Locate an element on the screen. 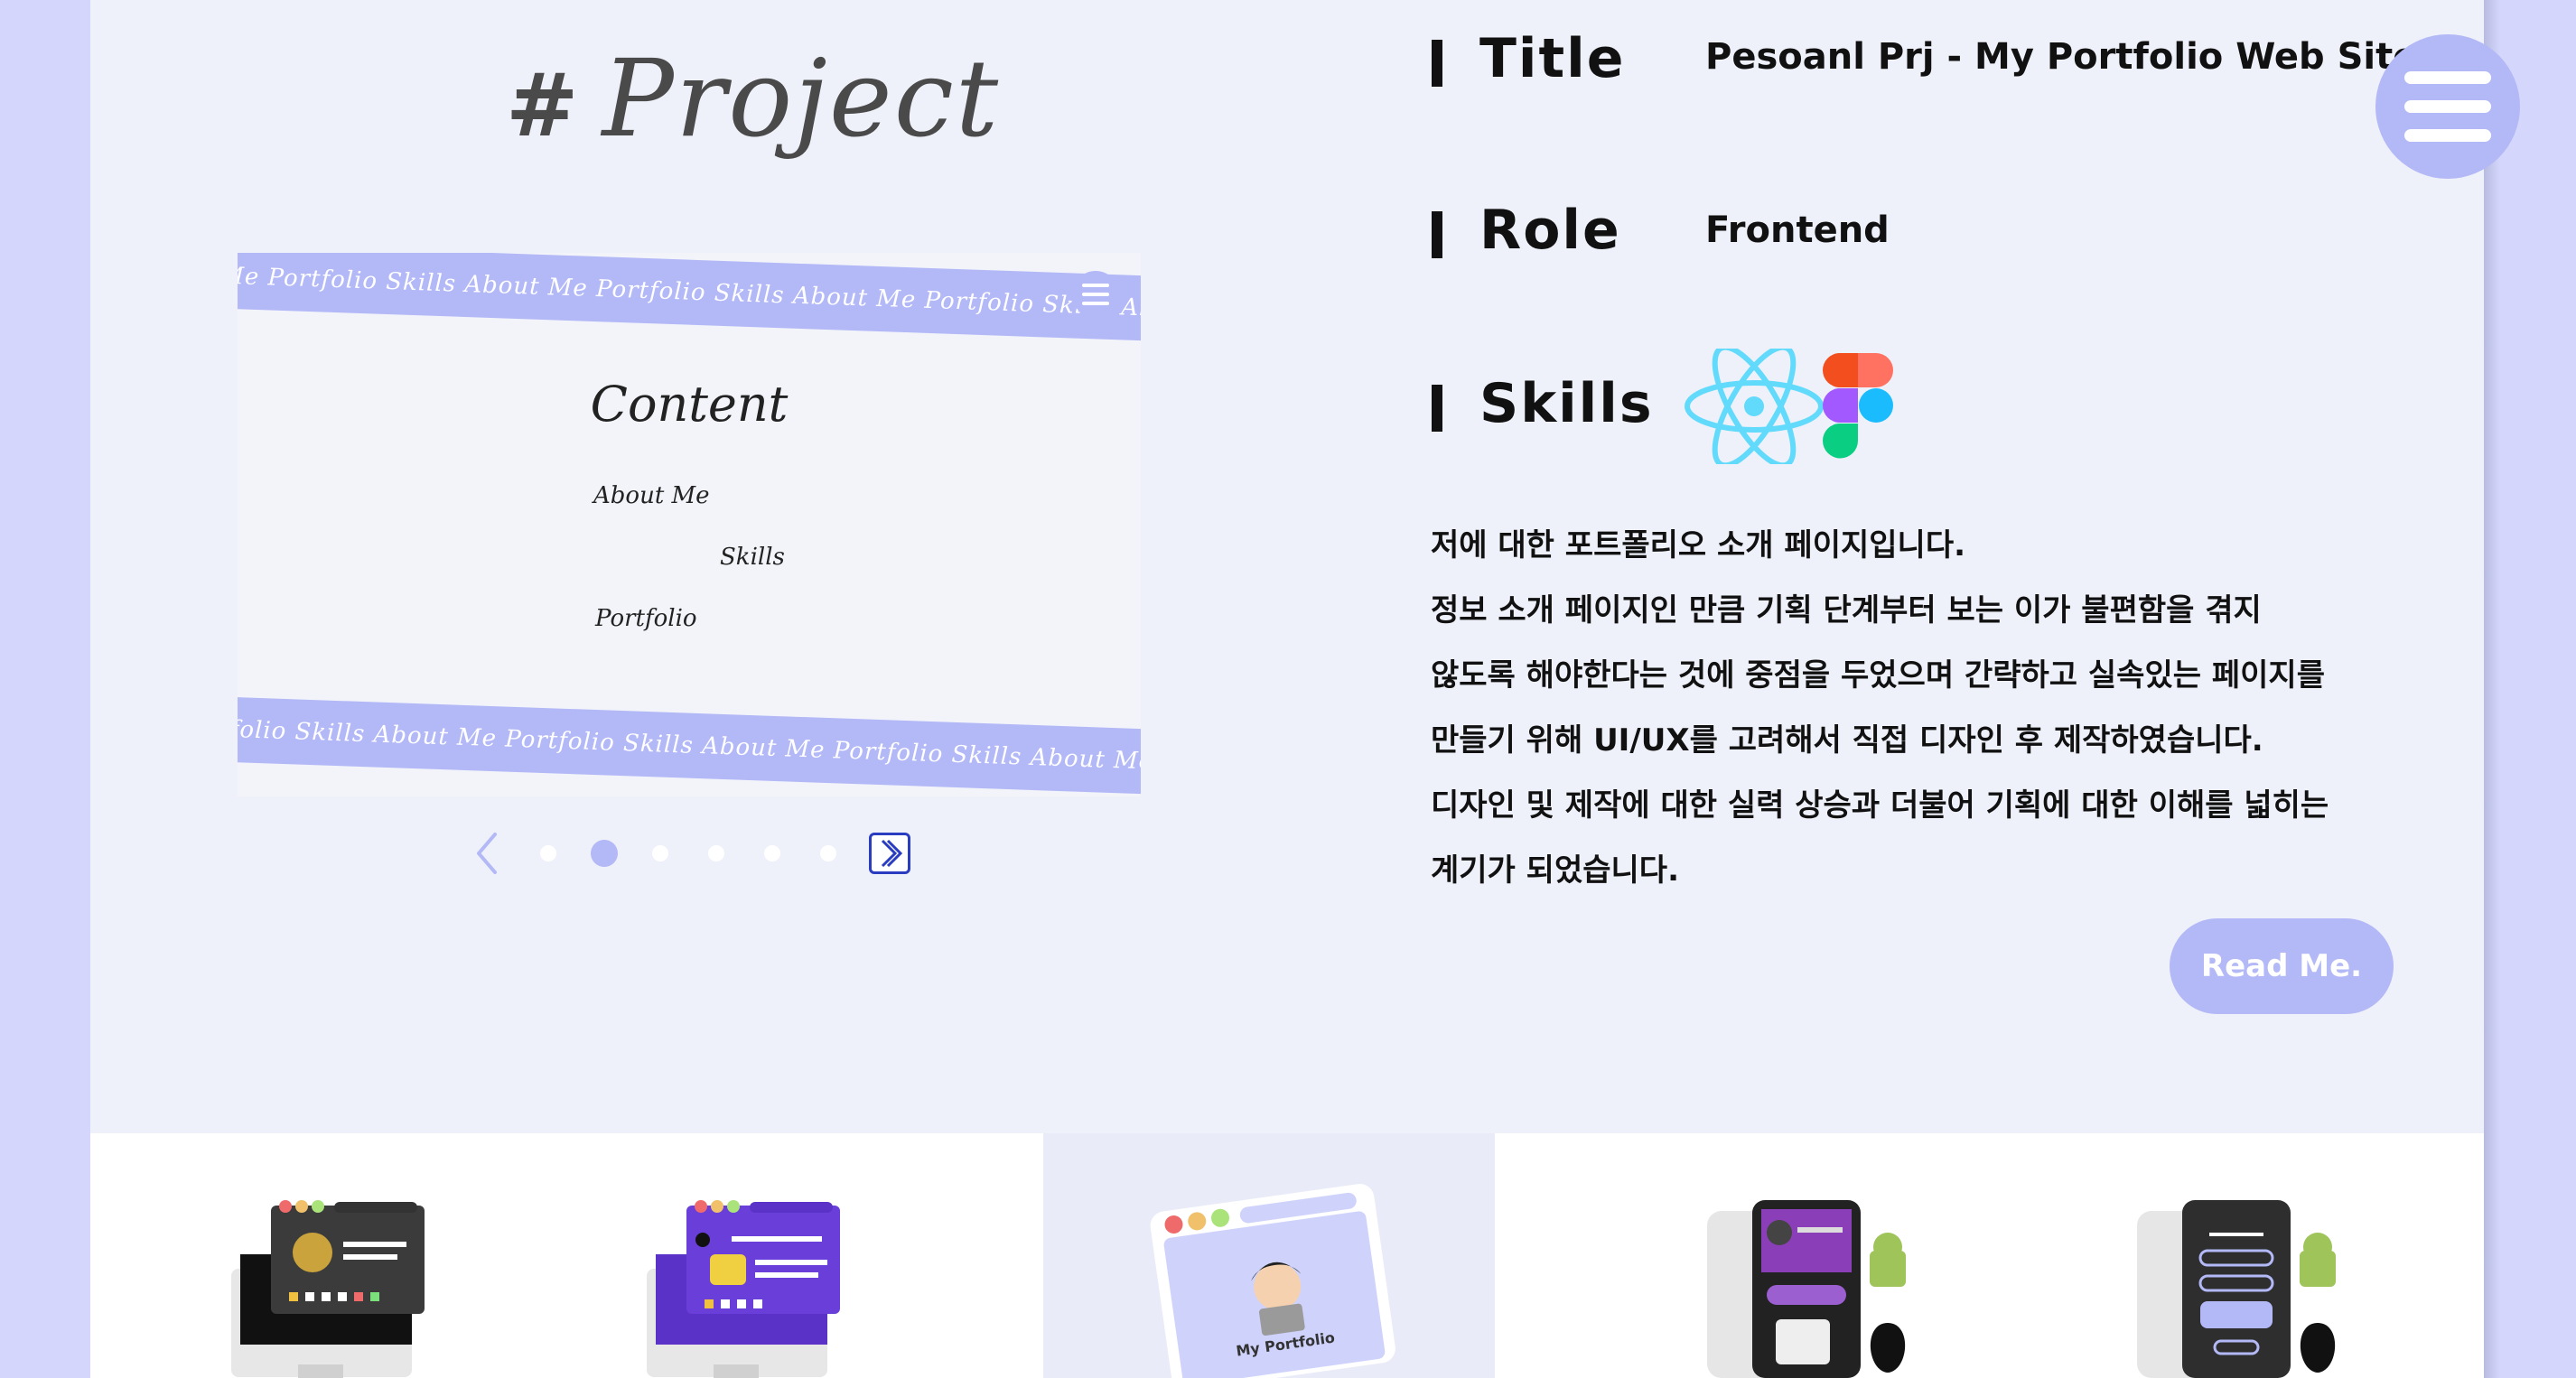 This screenshot has width=2576, height=1378. description-line-5: 디자인 및 제작에 대한 실력 상승과 더불어 기획에 대한 이해를 넓히는 is located at coordinates (1880, 805).